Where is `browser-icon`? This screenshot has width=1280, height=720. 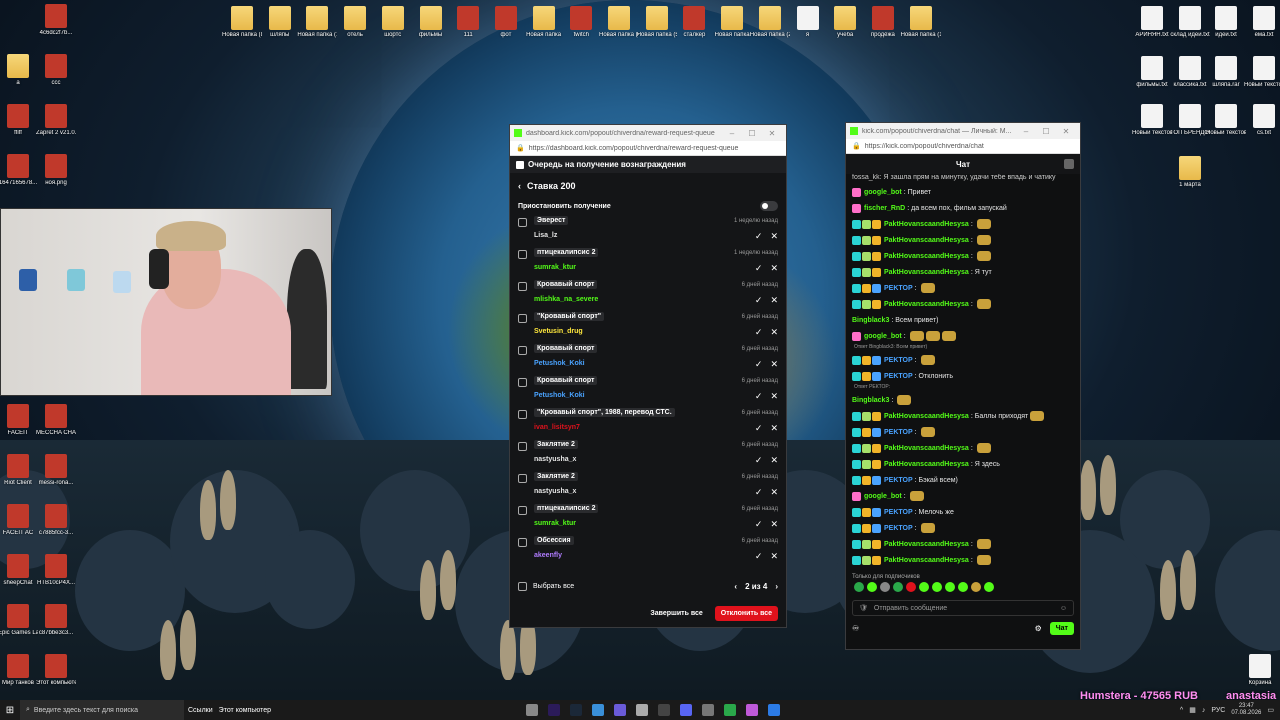 browser-icon is located at coordinates (598, 710).